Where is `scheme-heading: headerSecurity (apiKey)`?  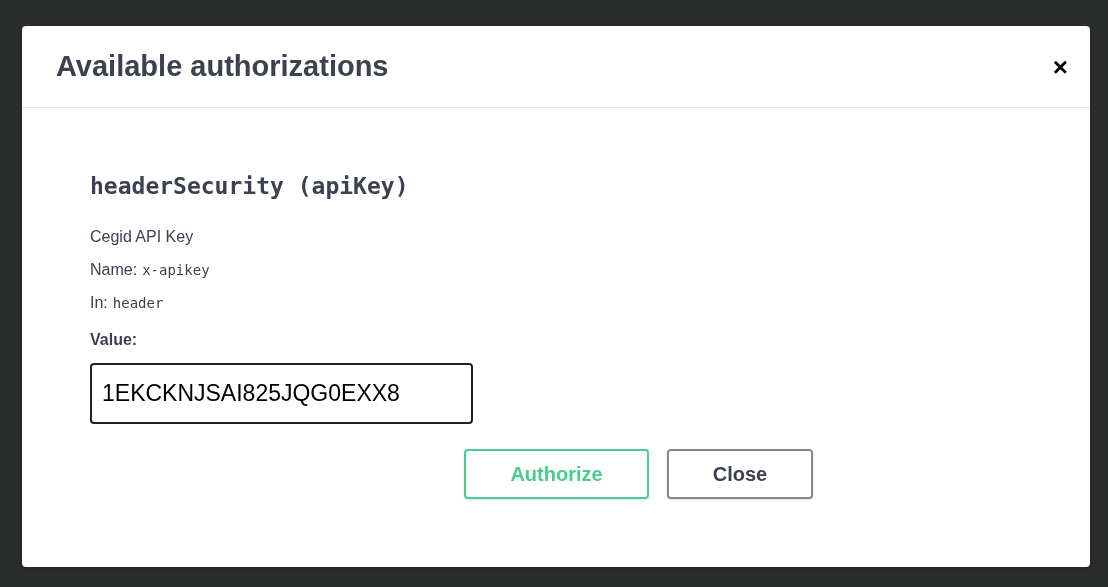
scheme-heading: headerSecurity (apiKey) is located at coordinates (249, 186).